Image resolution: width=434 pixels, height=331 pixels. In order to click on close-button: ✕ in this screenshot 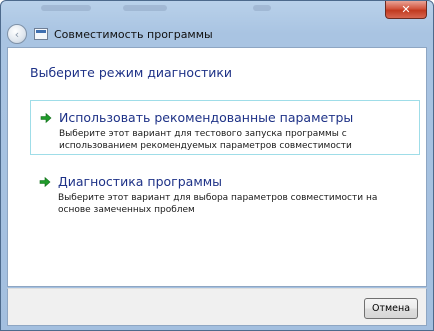, I will do `click(406, 10)`.